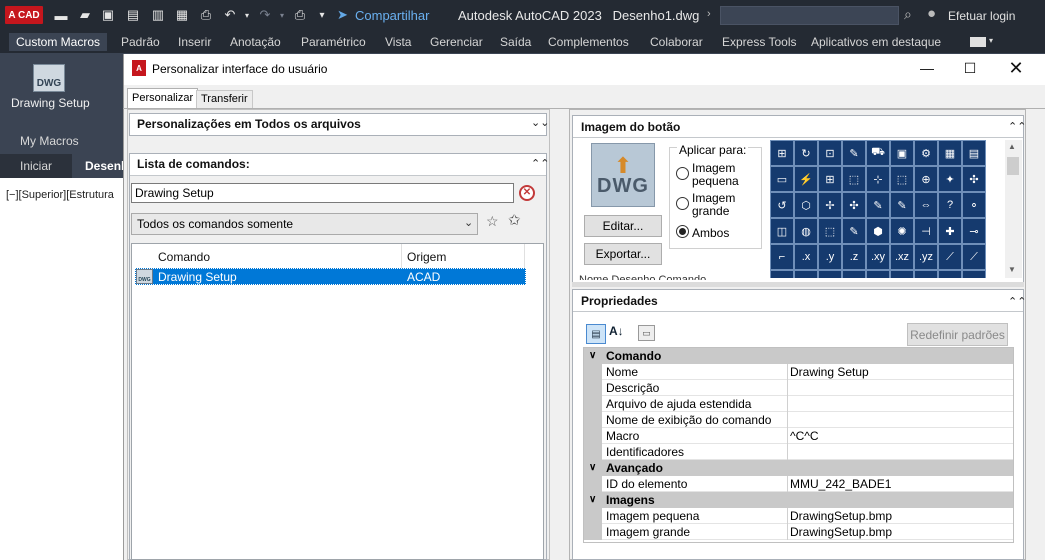 The image size is (1045, 560). I want to click on command-search-input: Drawing Setup, so click(322, 193).